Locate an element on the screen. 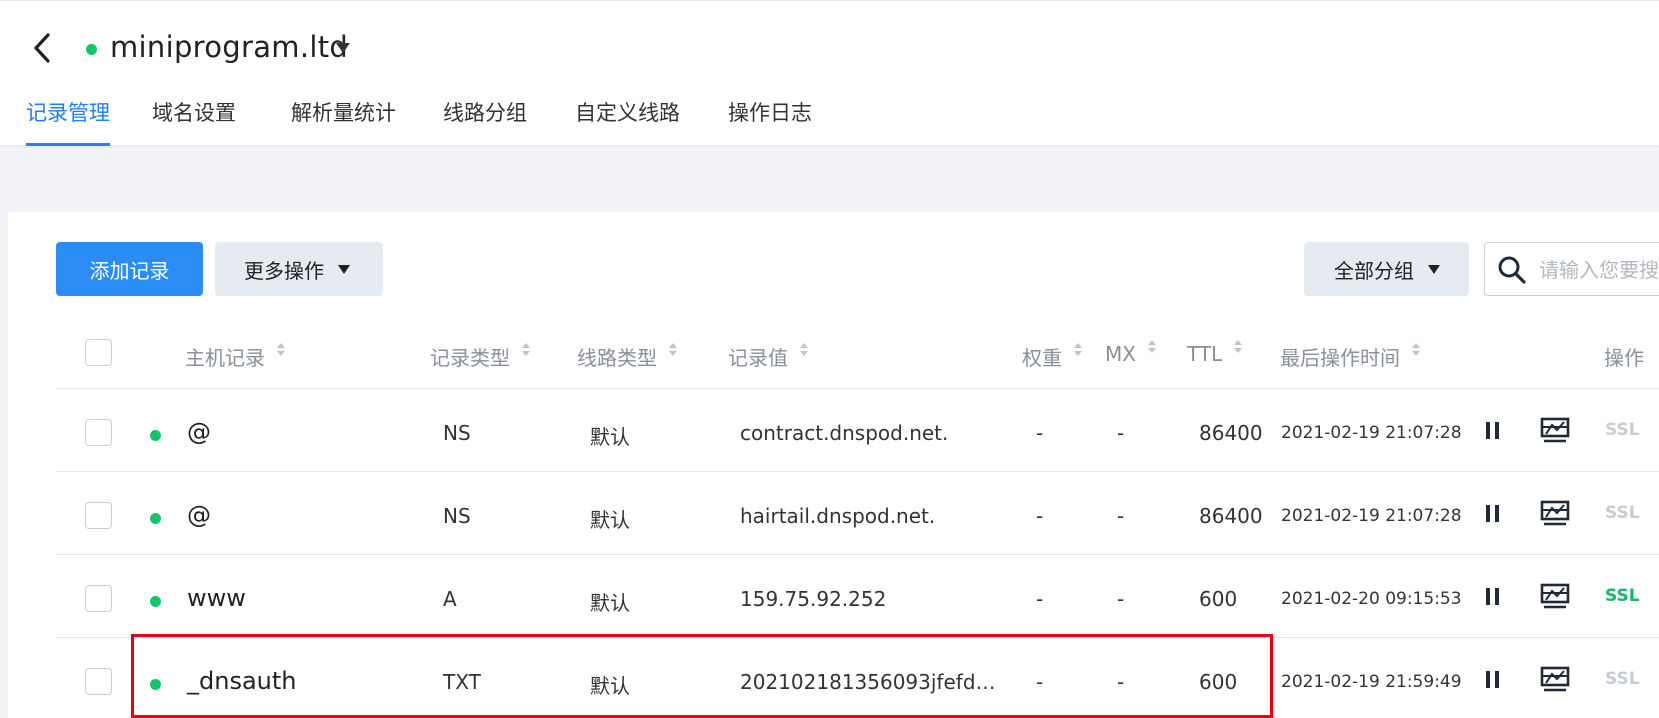  header-time-label: 最后操作时间 is located at coordinates (1340, 358).